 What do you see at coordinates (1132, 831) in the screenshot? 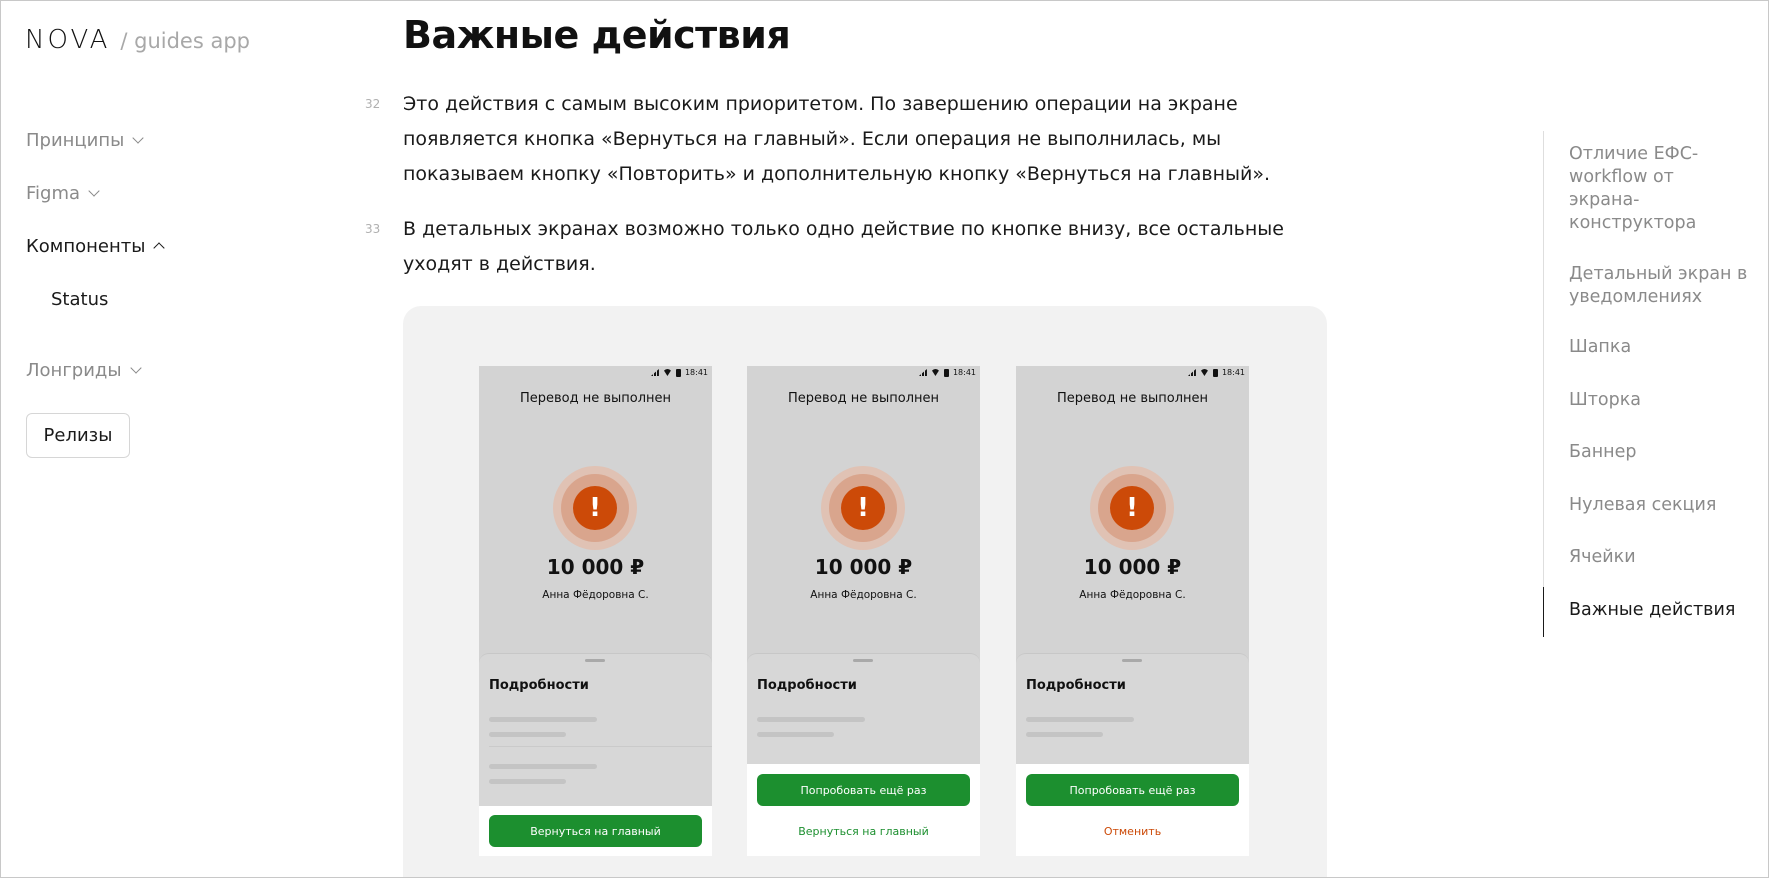
I see `cancel-link: Отменить` at bounding box center [1132, 831].